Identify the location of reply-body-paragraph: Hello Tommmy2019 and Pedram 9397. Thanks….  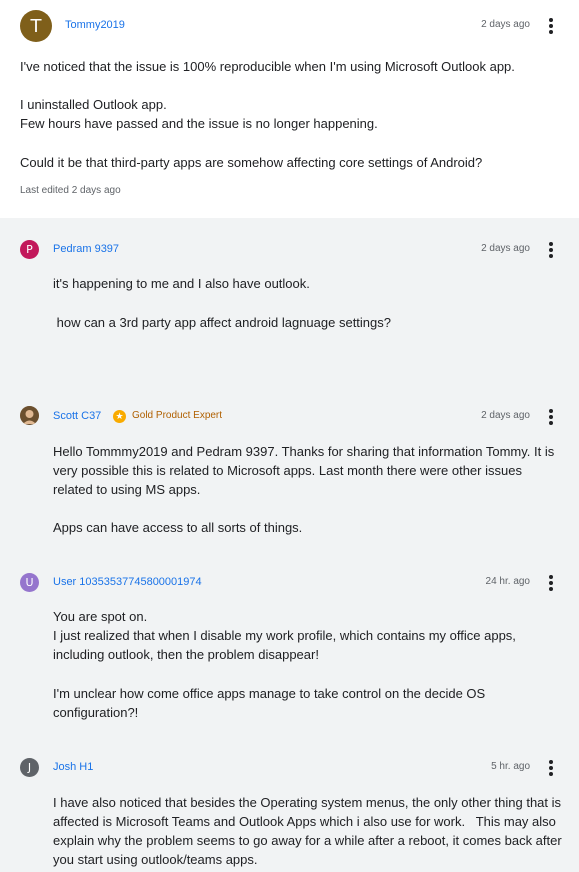
(304, 470).